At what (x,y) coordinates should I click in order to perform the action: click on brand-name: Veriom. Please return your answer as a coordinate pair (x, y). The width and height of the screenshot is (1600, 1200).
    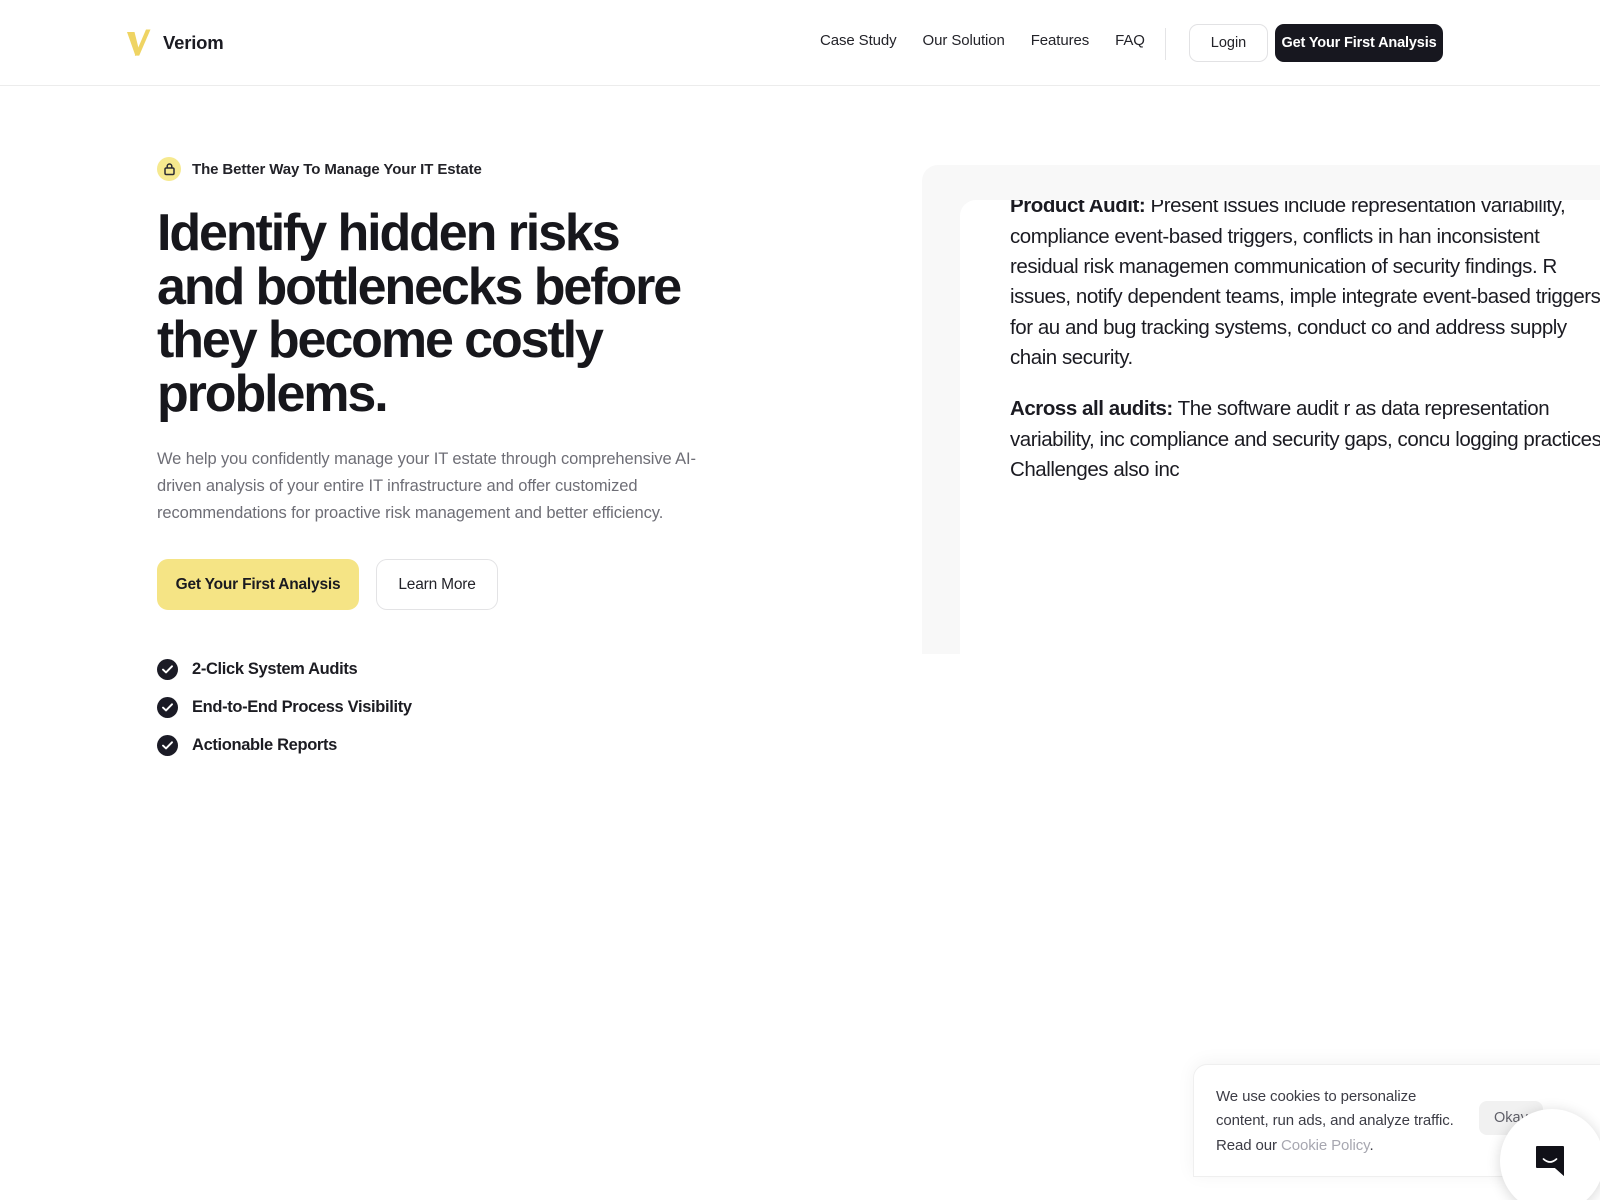
    Looking at the image, I should click on (193, 42).